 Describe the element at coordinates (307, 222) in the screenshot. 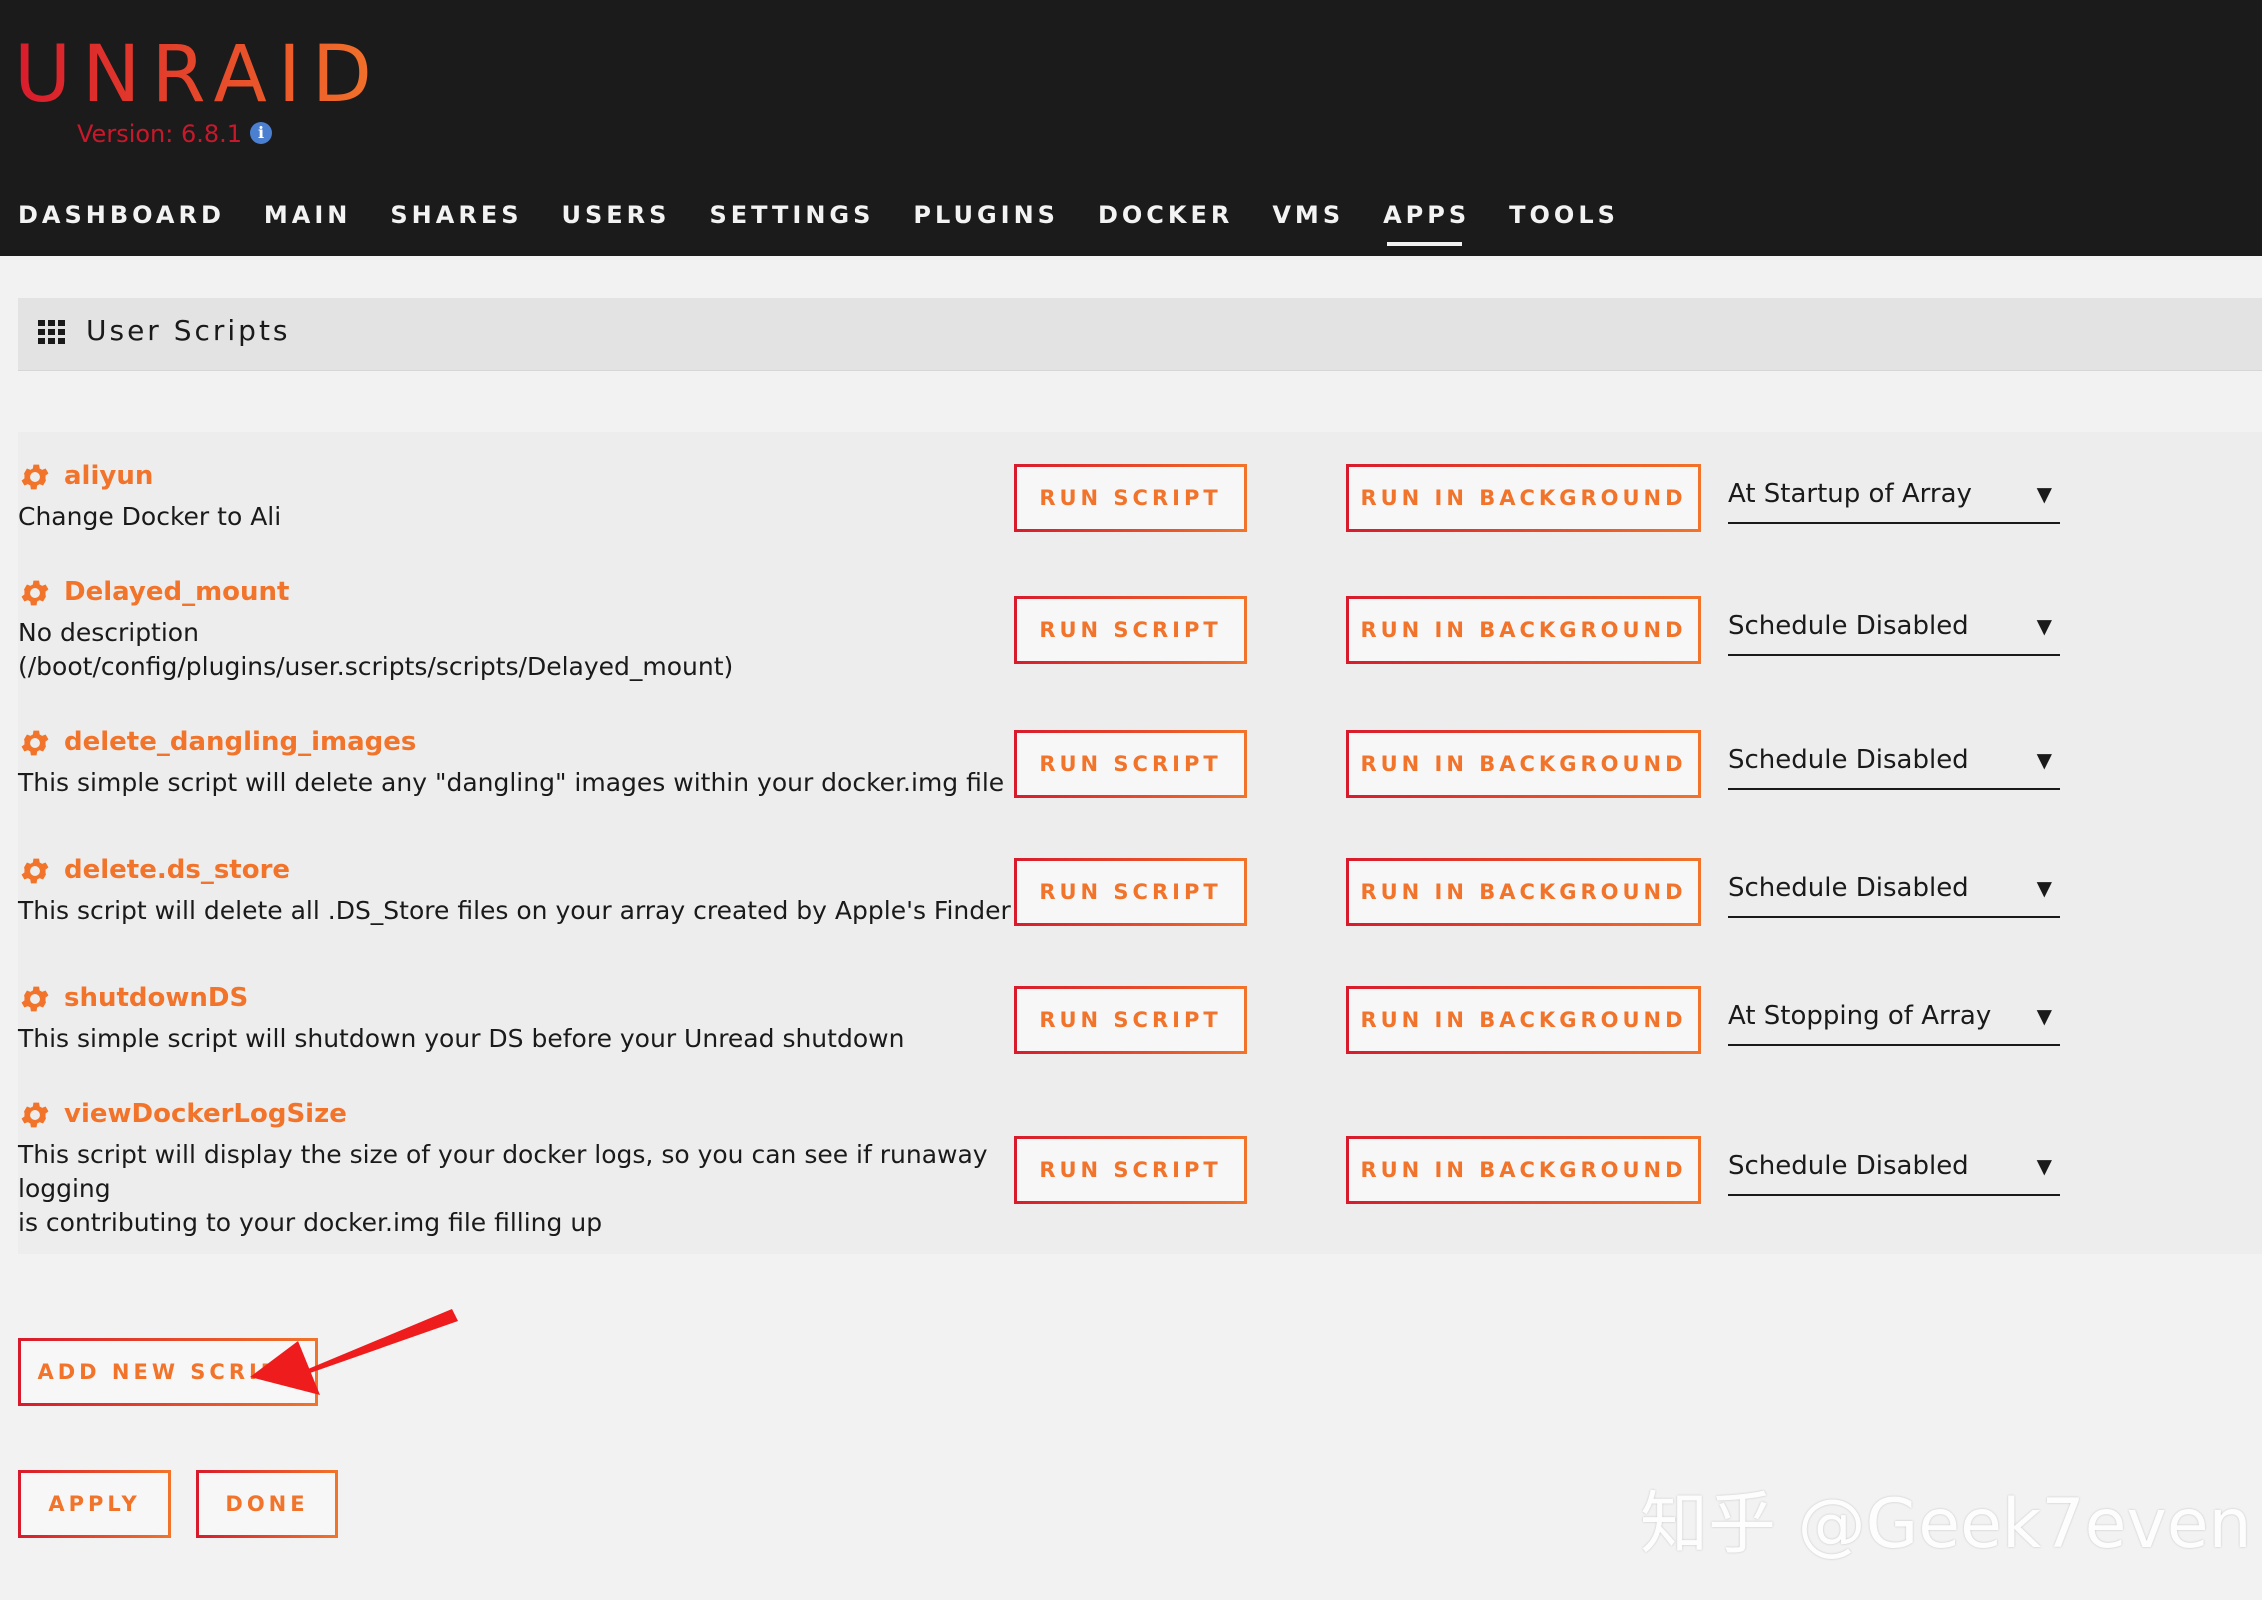

I see `nav-item-main: MAIN` at that location.